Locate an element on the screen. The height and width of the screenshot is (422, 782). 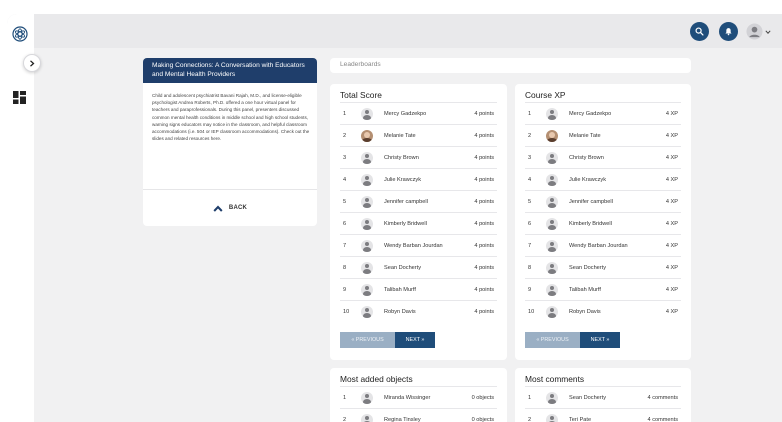
pager: « PREVIOUS NEXT » is located at coordinates (418, 335).